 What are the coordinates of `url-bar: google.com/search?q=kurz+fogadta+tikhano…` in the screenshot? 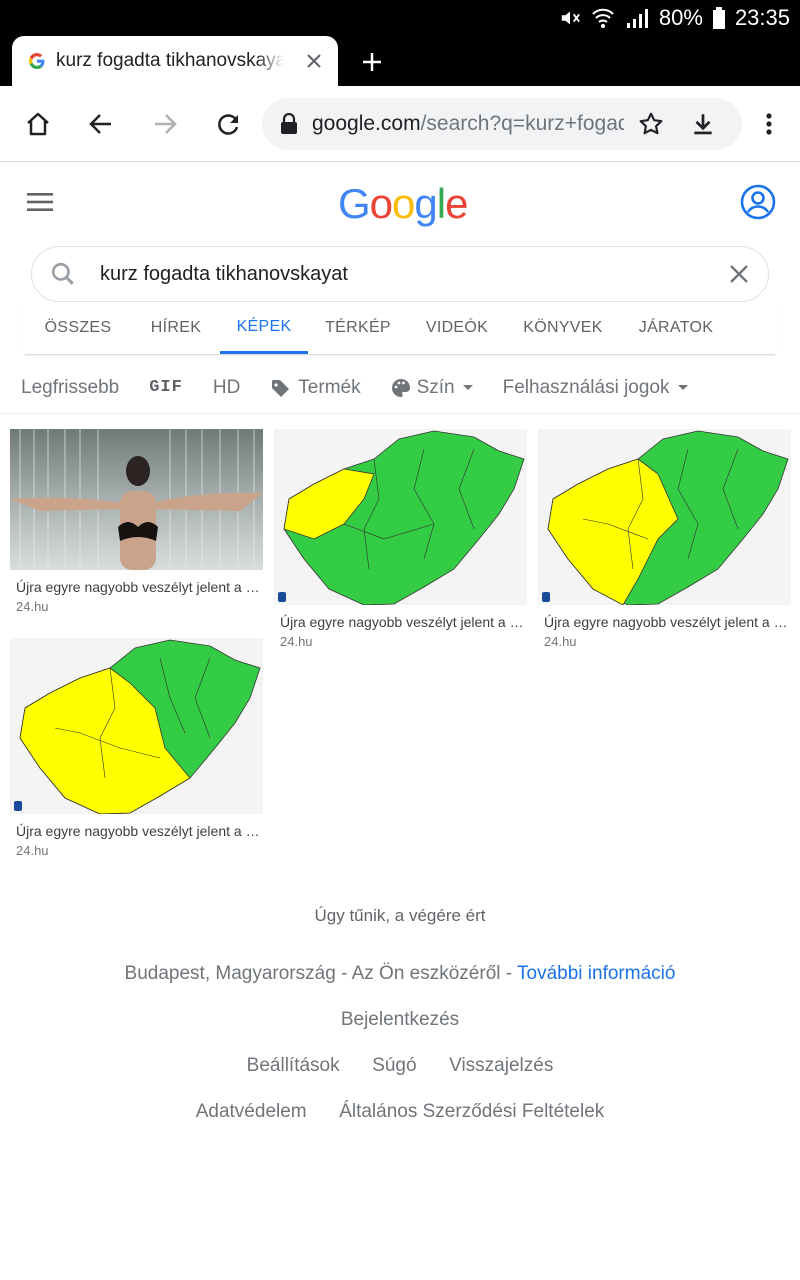 It's located at (502, 124).